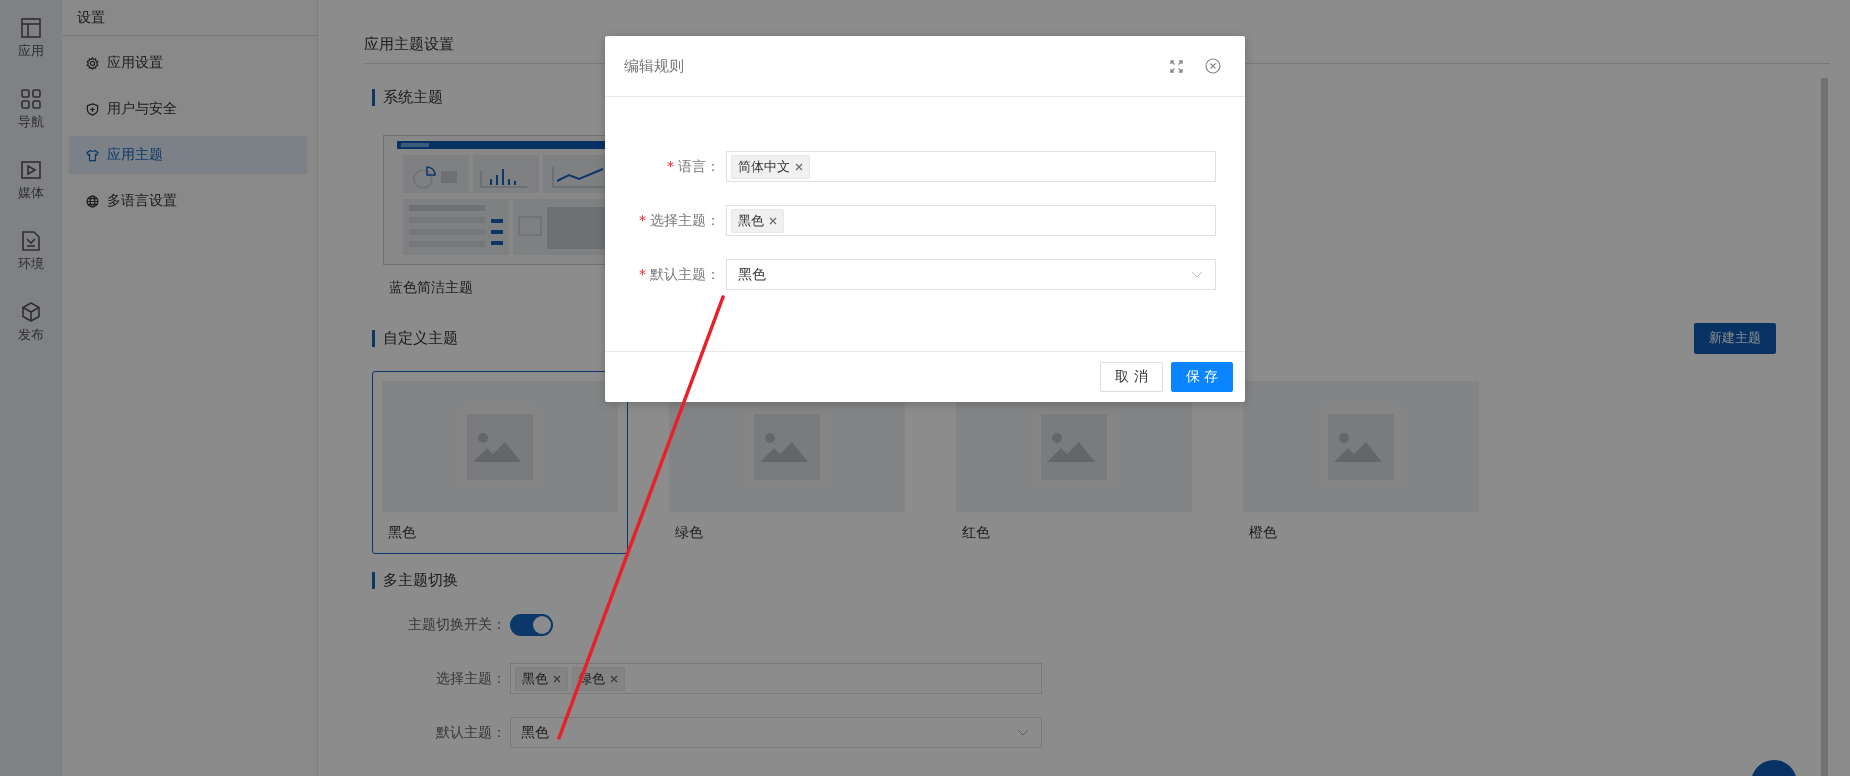 This screenshot has width=1850, height=776. What do you see at coordinates (92, 155) in the screenshot?
I see `shirt-icon` at bounding box center [92, 155].